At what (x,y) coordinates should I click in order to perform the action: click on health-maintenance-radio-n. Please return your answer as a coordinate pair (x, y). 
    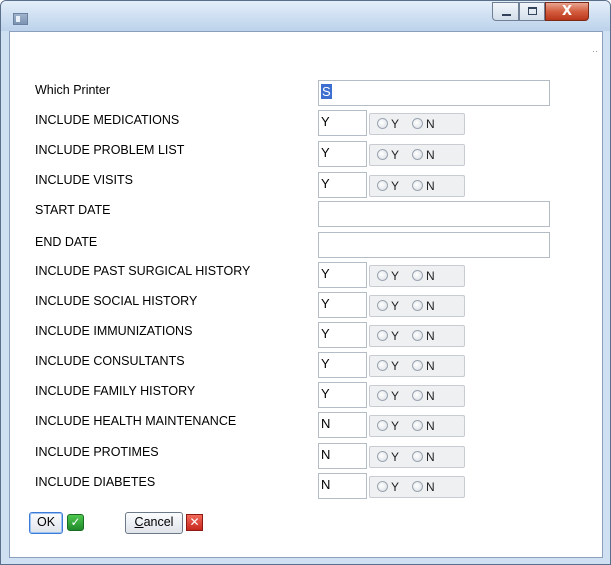
    Looking at the image, I should click on (417, 425).